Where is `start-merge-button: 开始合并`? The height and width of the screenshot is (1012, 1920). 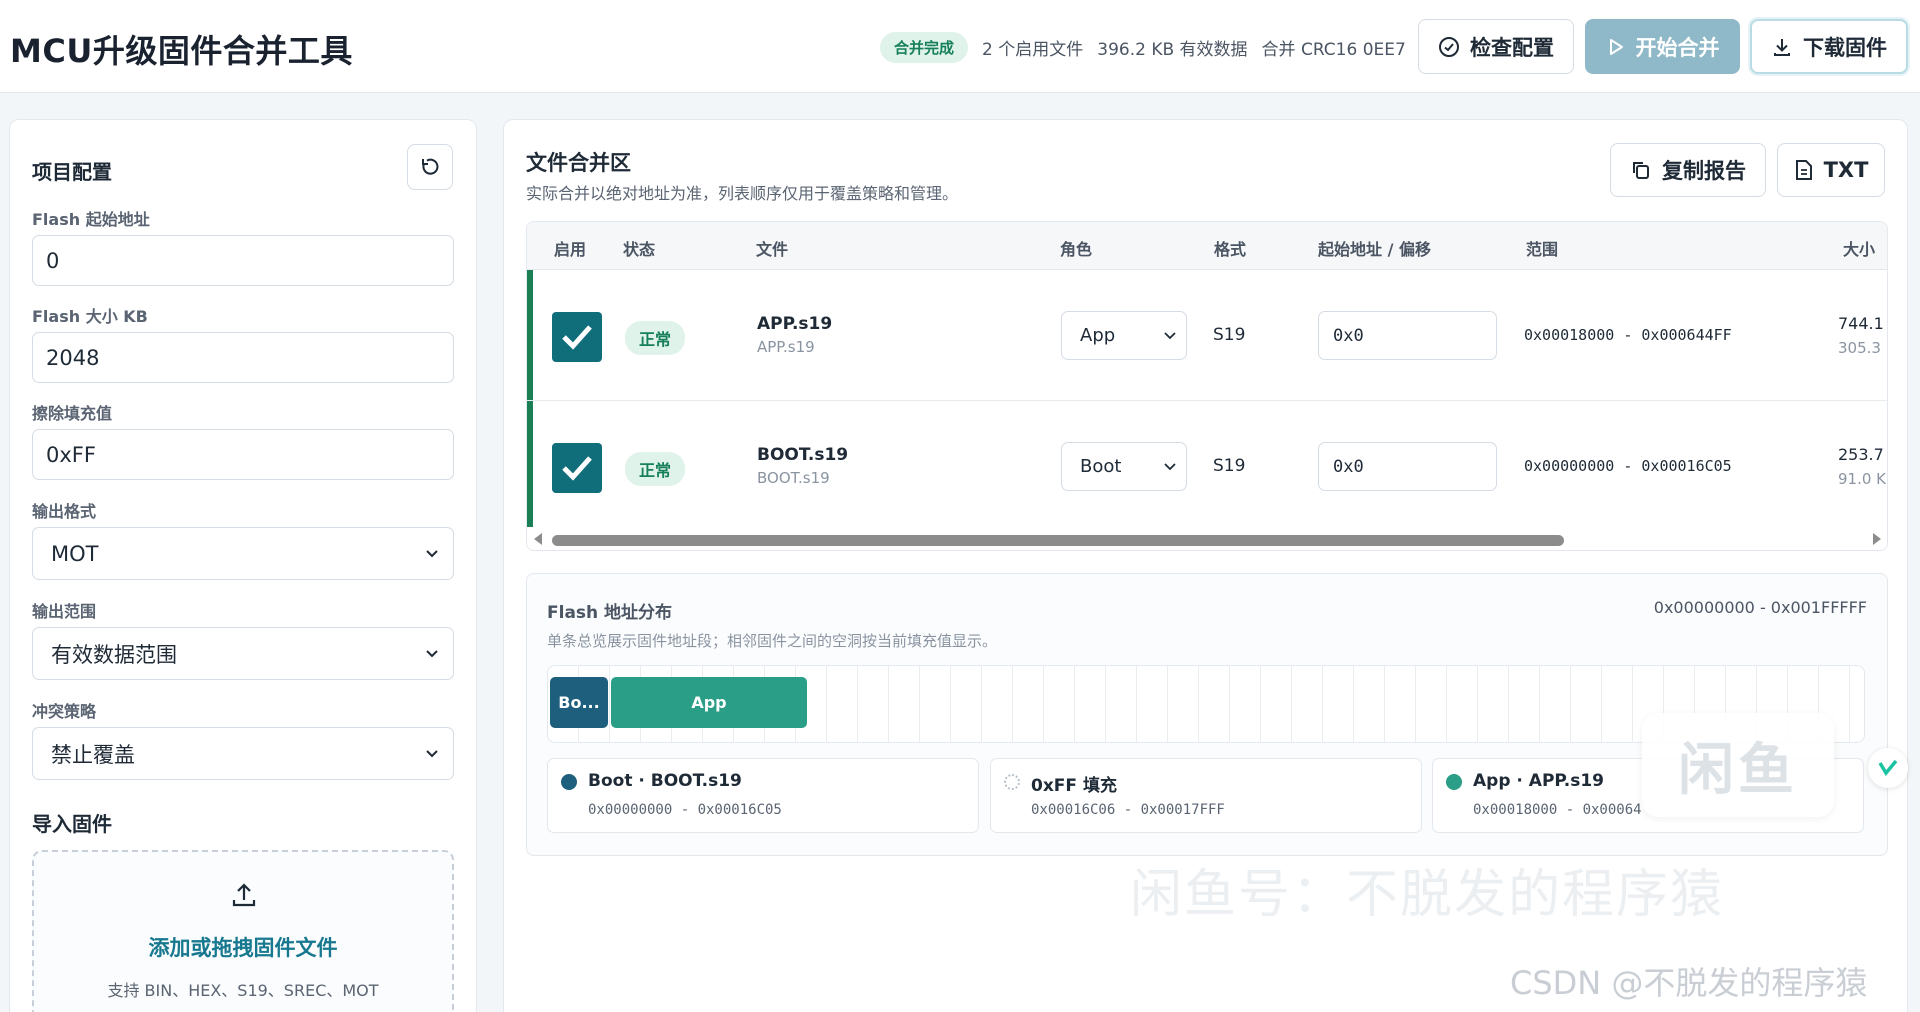
start-merge-button: 开始合并 is located at coordinates (1662, 46).